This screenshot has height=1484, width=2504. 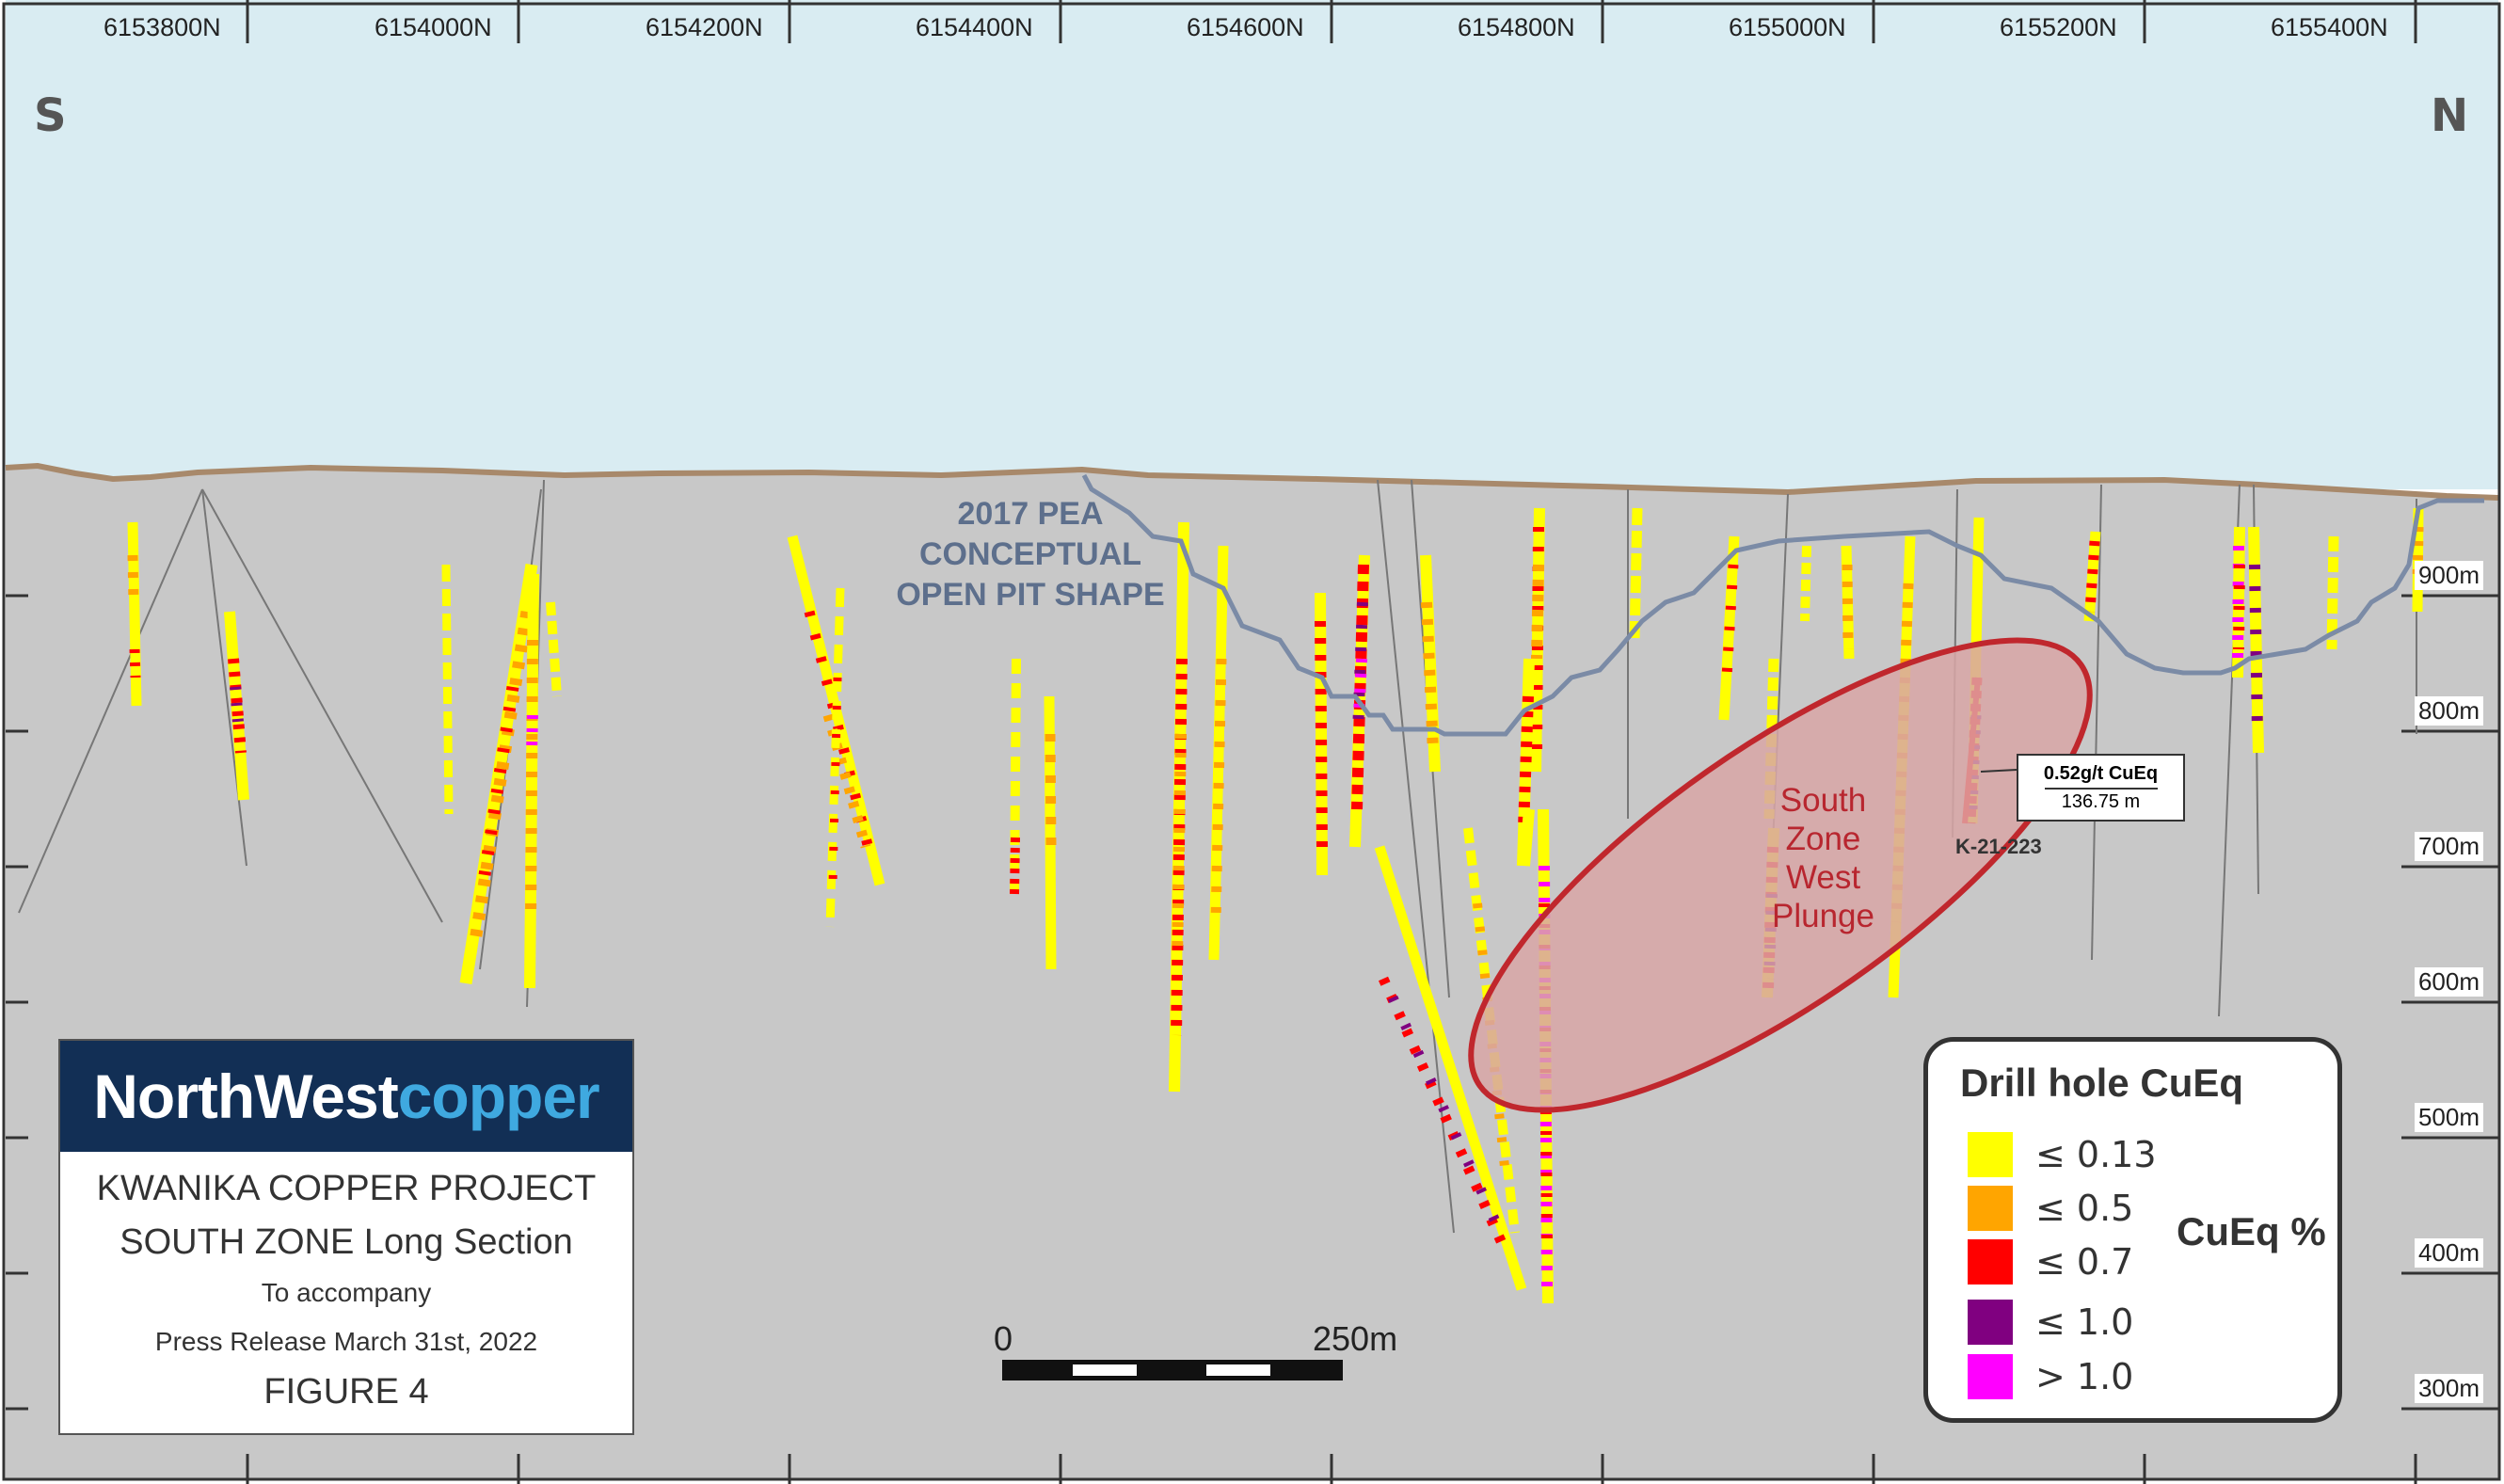 I want to click on project-title: KWANIKA COPPER PROJECT, so click(x=346, y=1188).